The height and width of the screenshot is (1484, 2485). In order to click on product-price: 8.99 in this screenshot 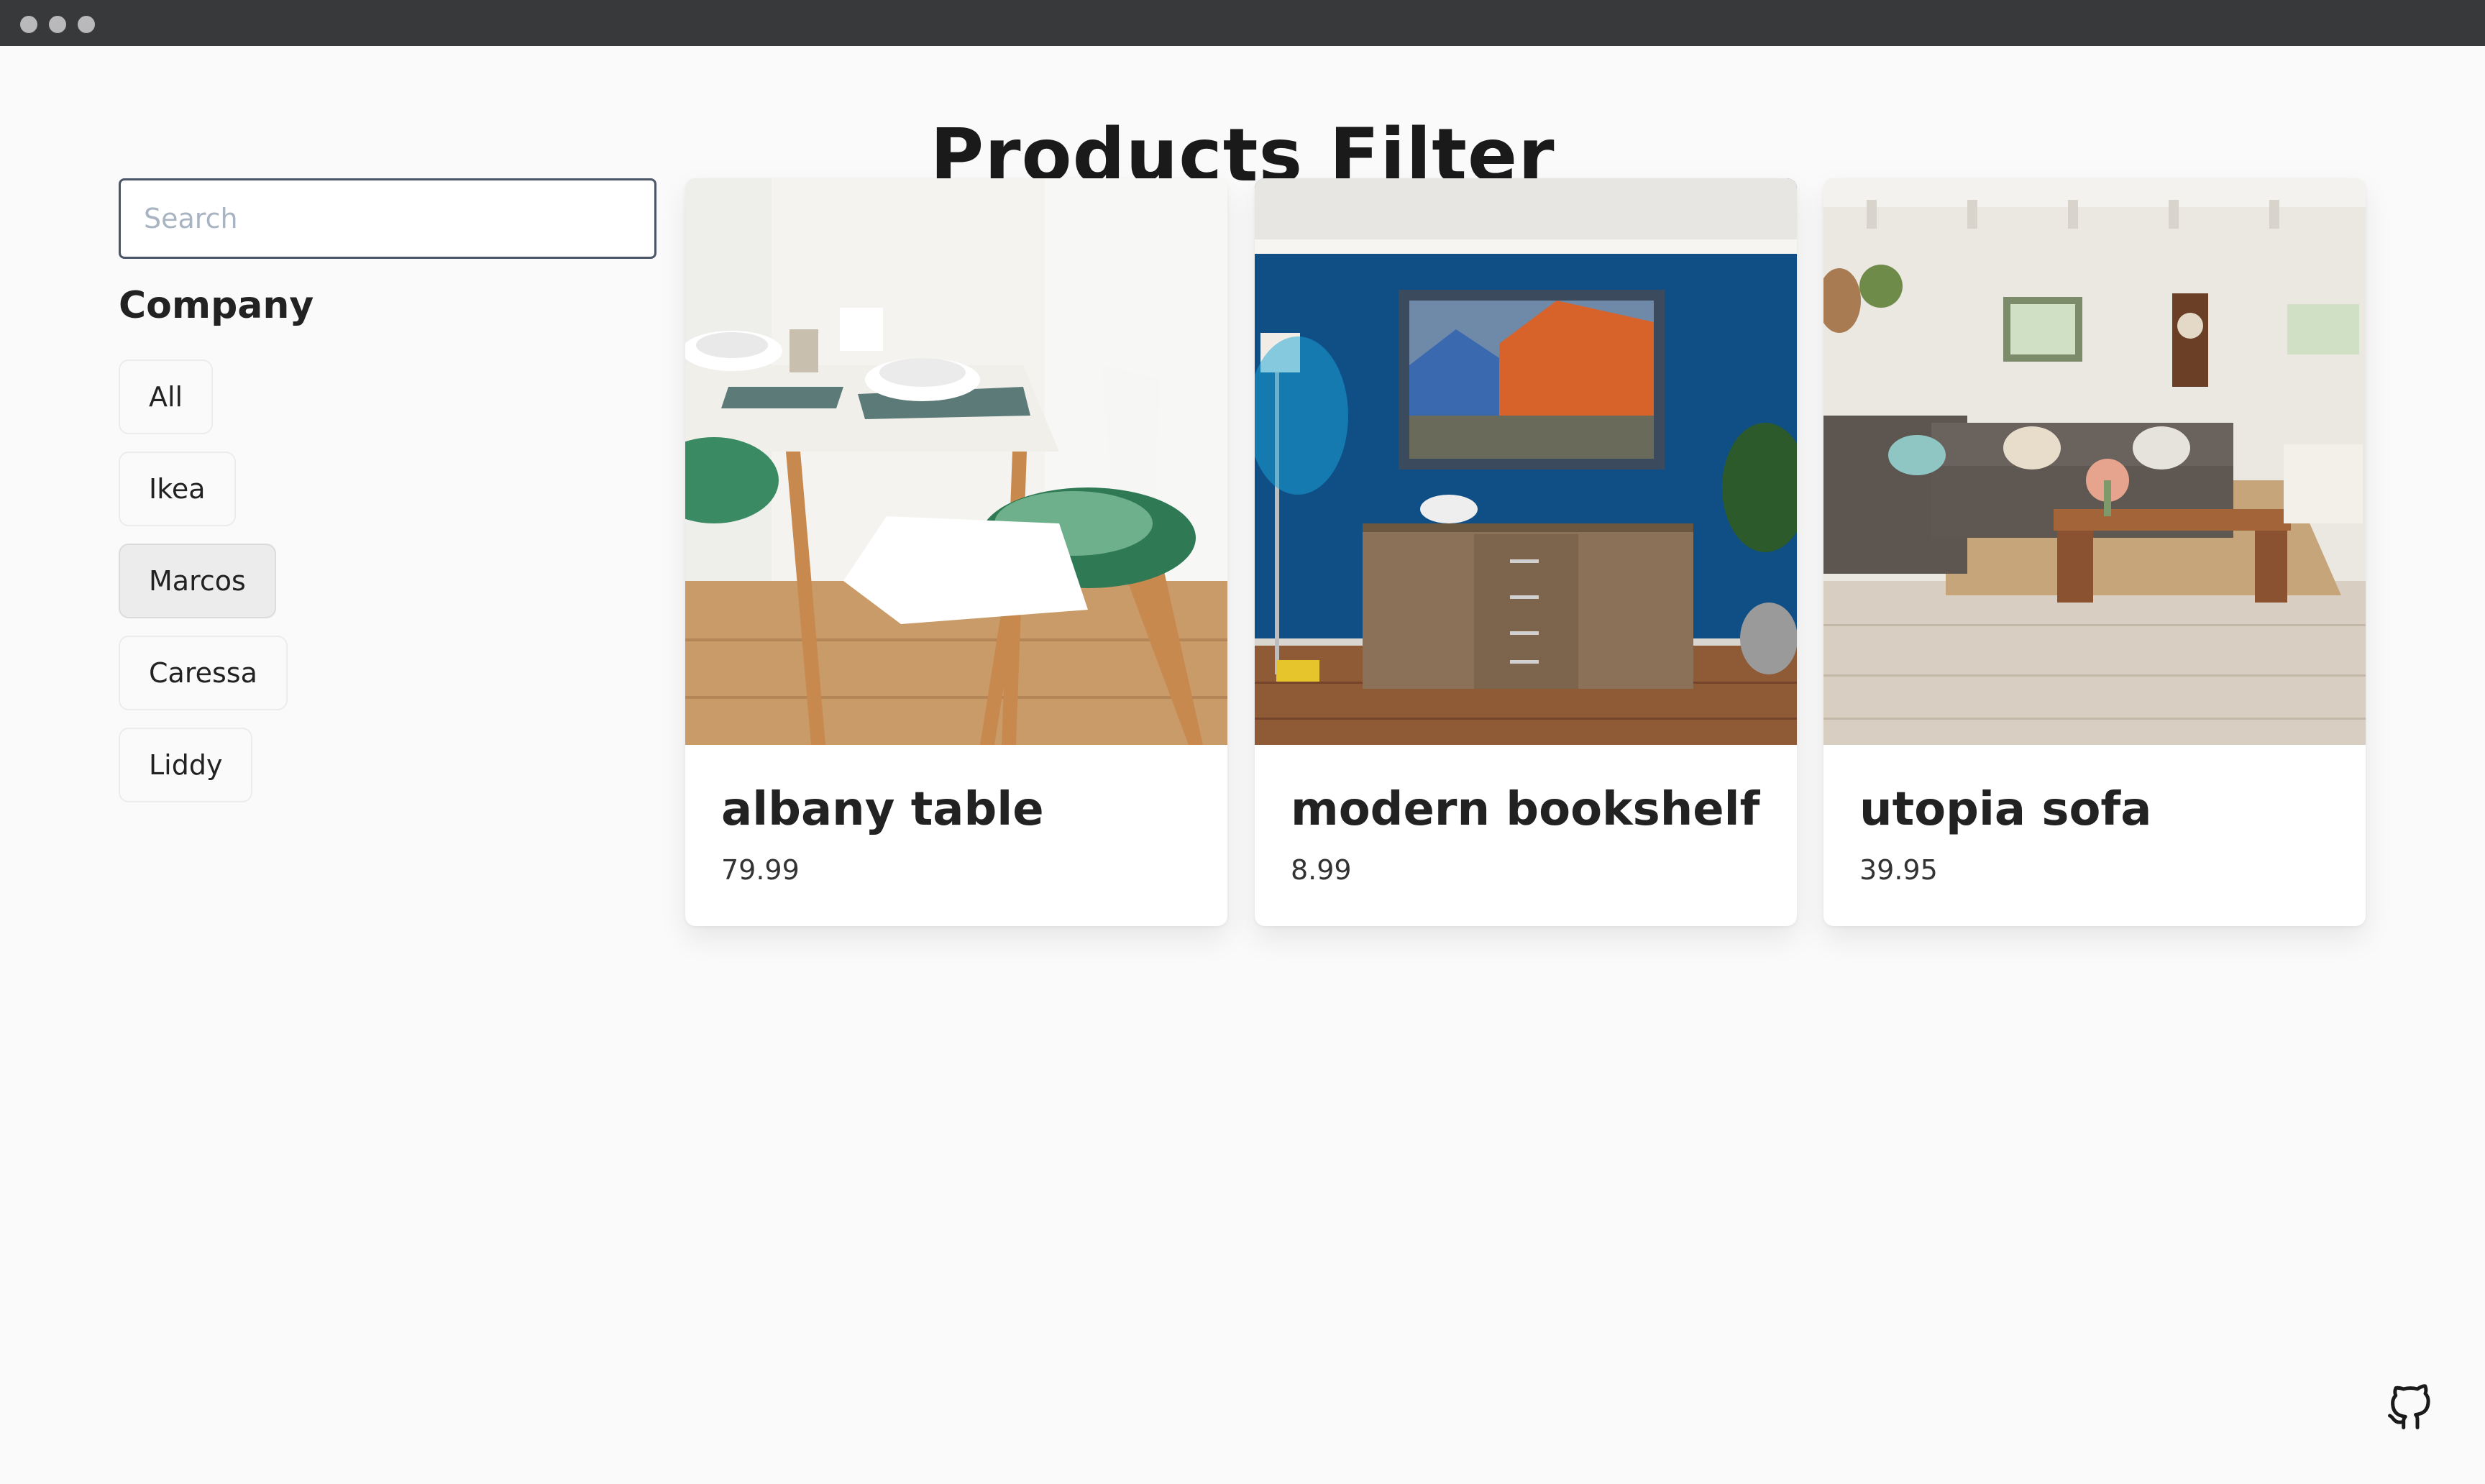, I will do `click(1322, 870)`.